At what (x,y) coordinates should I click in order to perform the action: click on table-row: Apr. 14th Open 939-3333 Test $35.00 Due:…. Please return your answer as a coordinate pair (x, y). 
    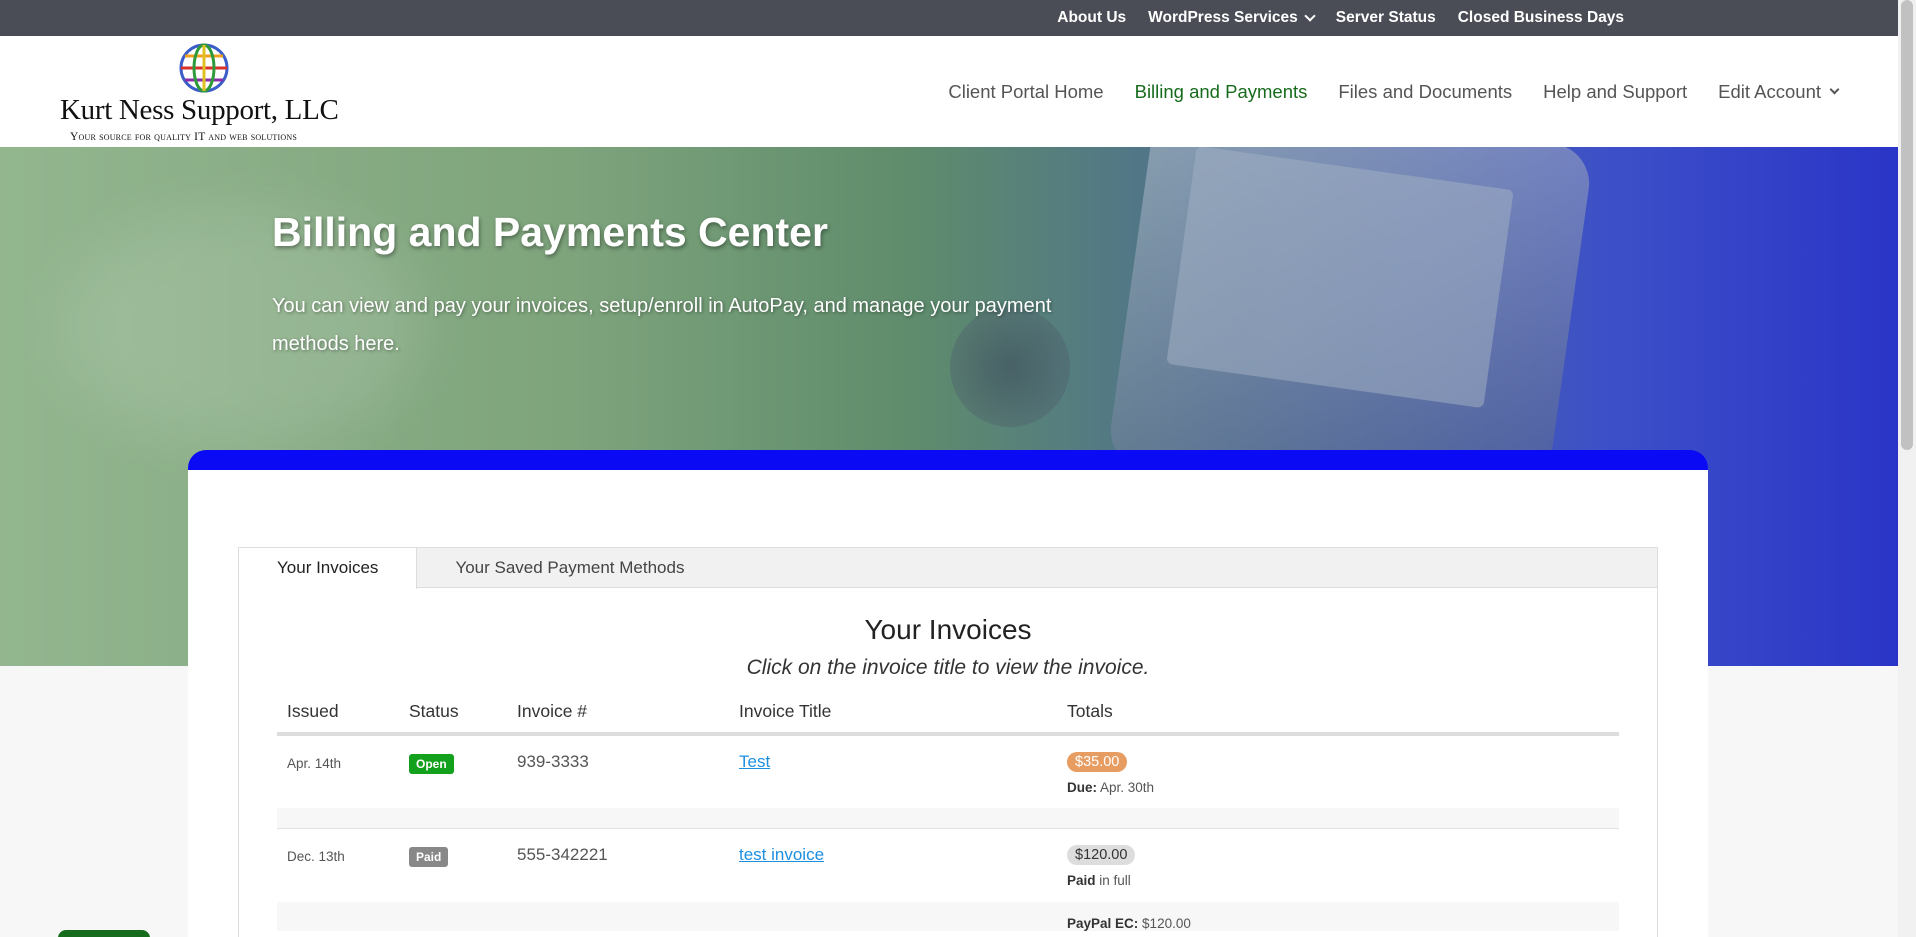
    Looking at the image, I should click on (948, 771).